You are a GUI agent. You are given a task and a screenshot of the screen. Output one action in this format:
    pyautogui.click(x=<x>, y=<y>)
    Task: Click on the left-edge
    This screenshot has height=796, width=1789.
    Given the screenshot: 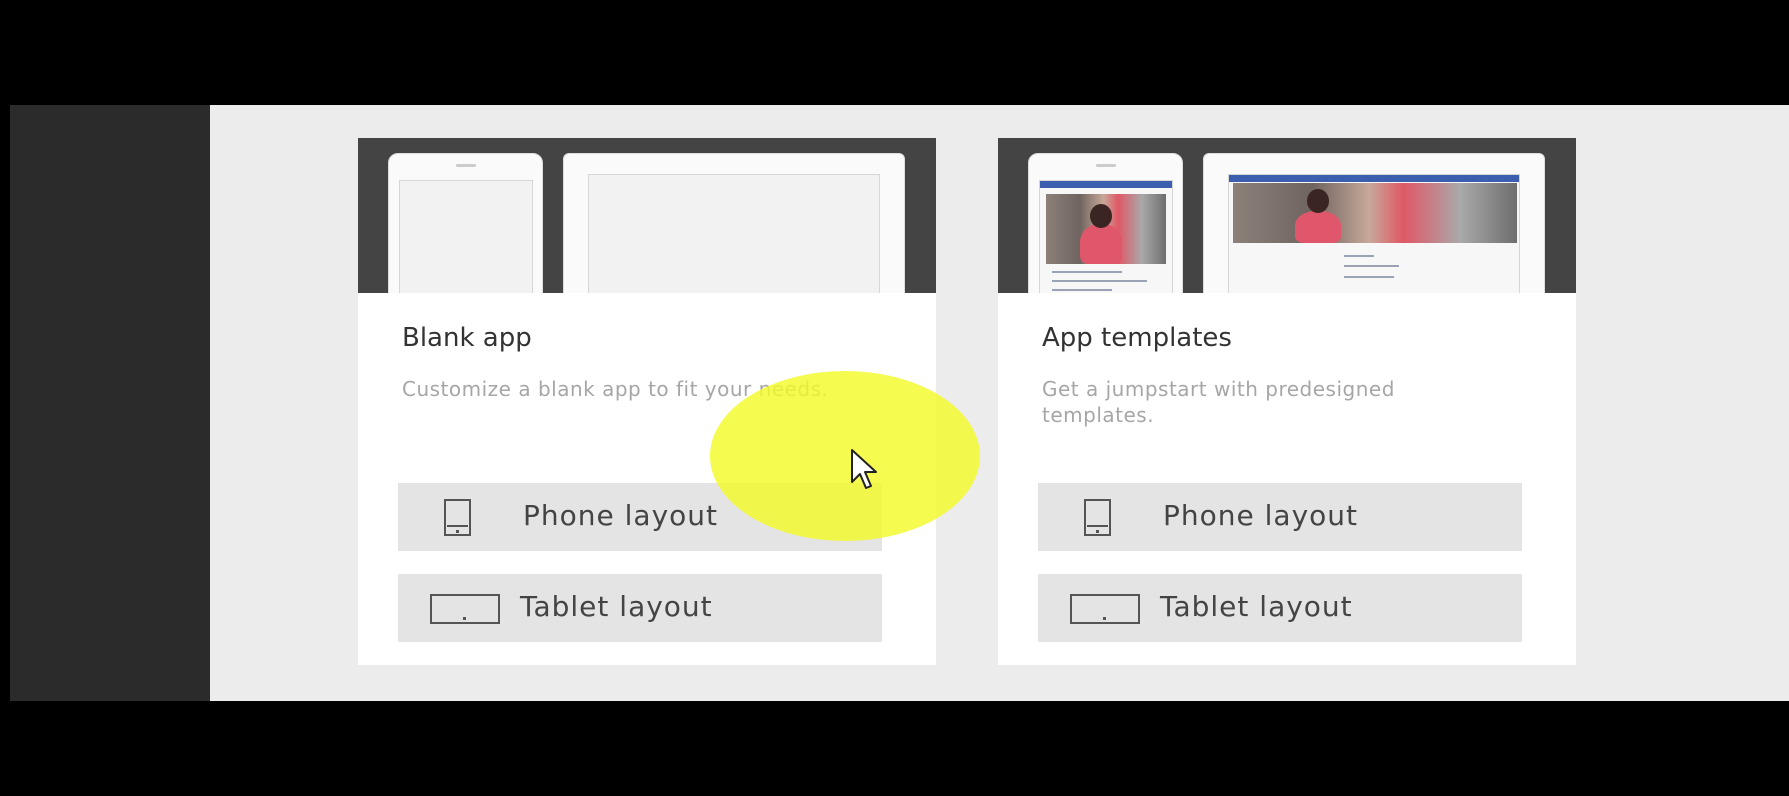 What is the action you would take?
    pyautogui.click(x=5, y=403)
    